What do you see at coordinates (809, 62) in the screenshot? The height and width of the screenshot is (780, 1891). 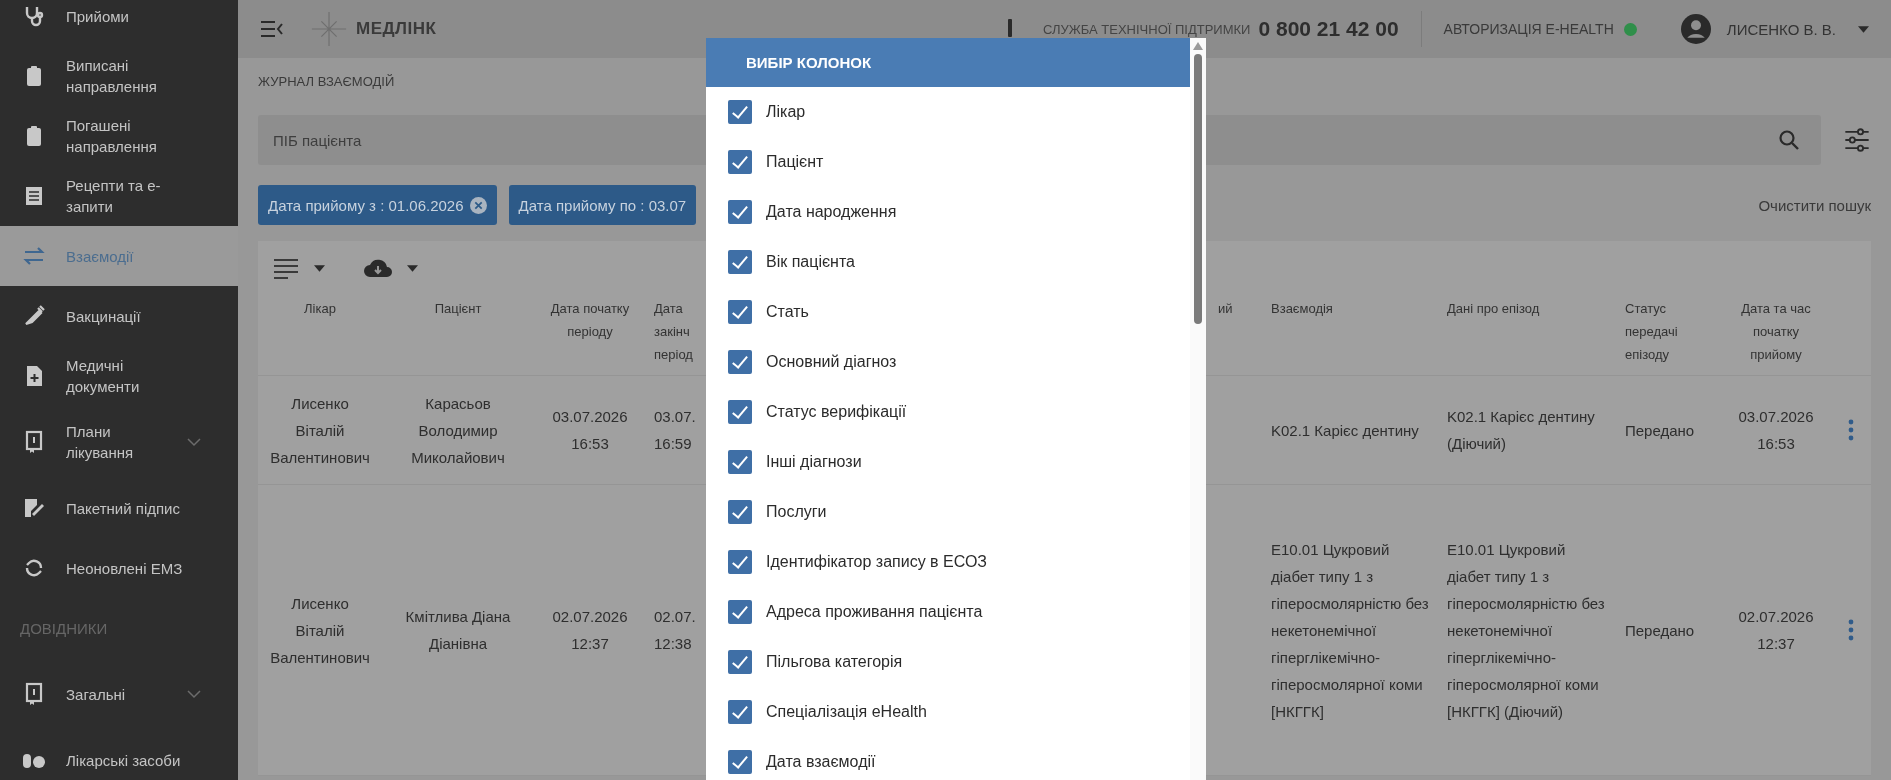 I see `dialog-title: ВИБІР КОЛОНОК` at bounding box center [809, 62].